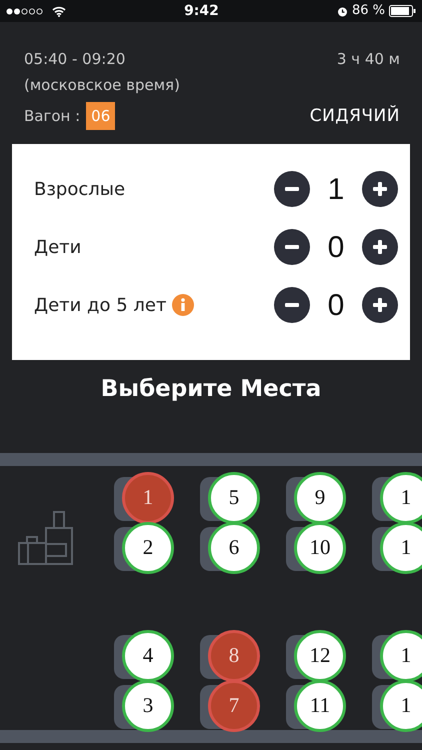  Describe the element at coordinates (101, 116) in the screenshot. I see `car-number: 06` at that location.